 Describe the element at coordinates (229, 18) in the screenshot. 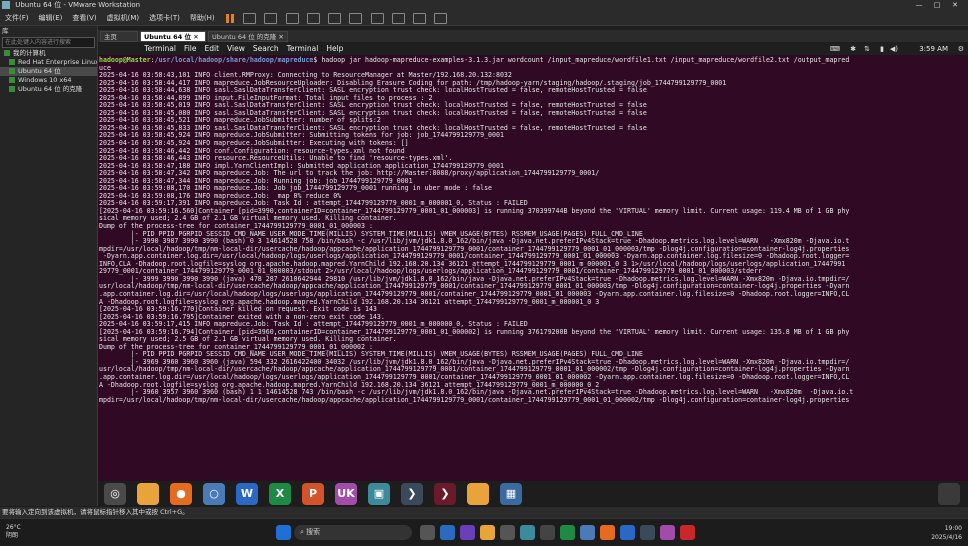

I see `pause-icon` at that location.